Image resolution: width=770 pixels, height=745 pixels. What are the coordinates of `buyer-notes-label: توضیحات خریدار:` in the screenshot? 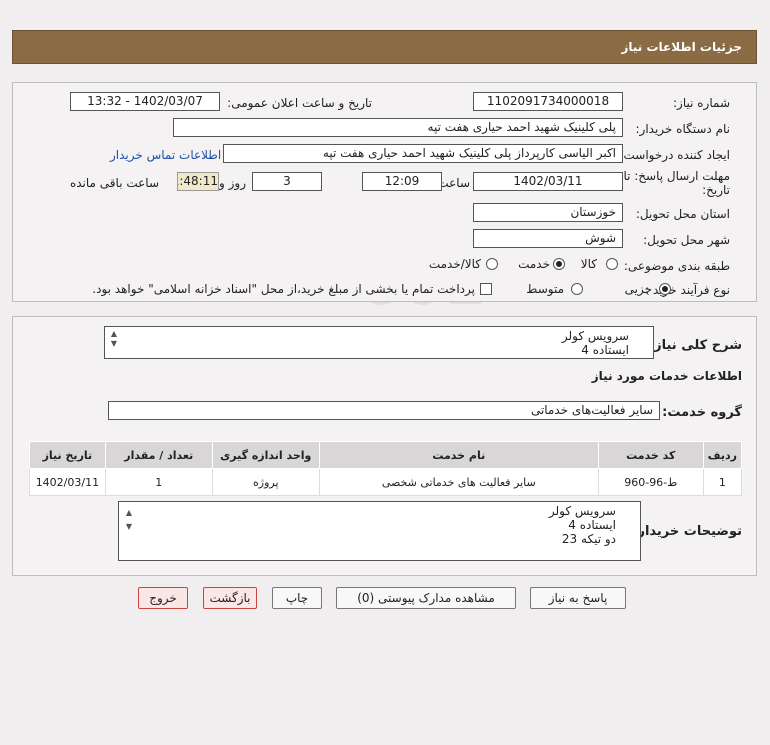 It's located at (687, 531).